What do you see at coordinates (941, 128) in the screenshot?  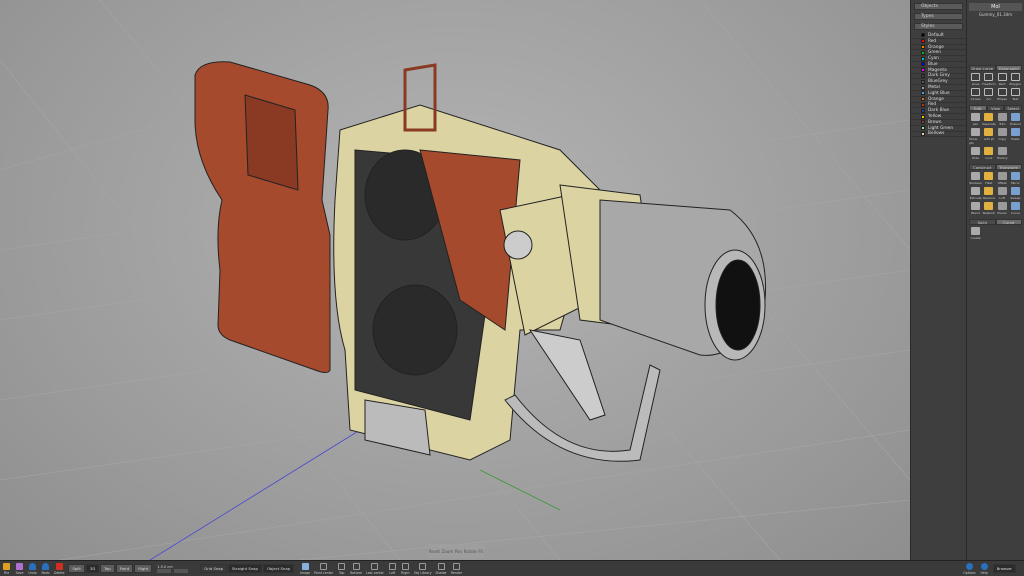 I see `style-label: Light Green` at bounding box center [941, 128].